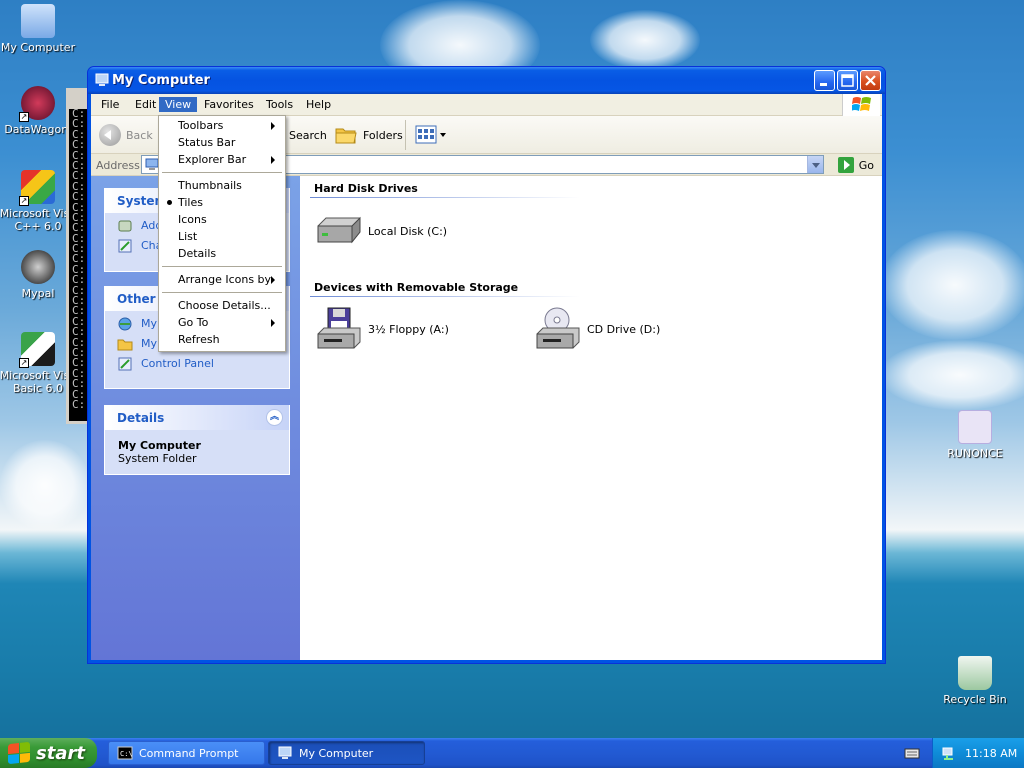 The image size is (1024, 768). I want to click on floppy-drive-icon, so click(339, 328).